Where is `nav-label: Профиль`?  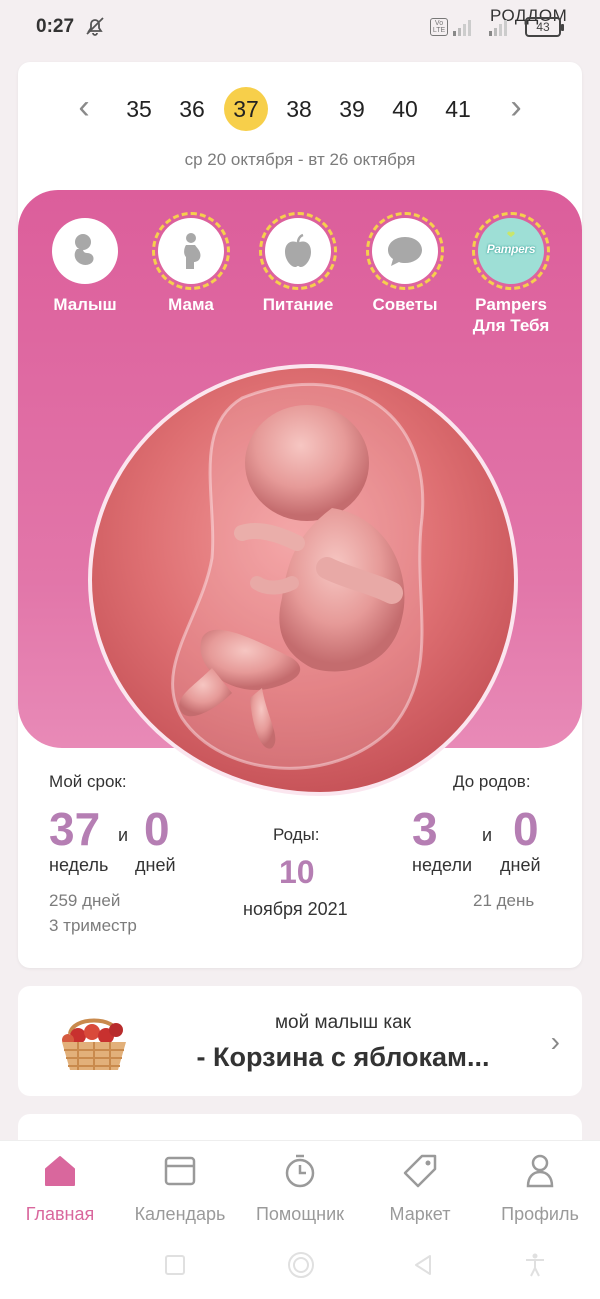
nav-label: Профиль is located at coordinates (540, 1214).